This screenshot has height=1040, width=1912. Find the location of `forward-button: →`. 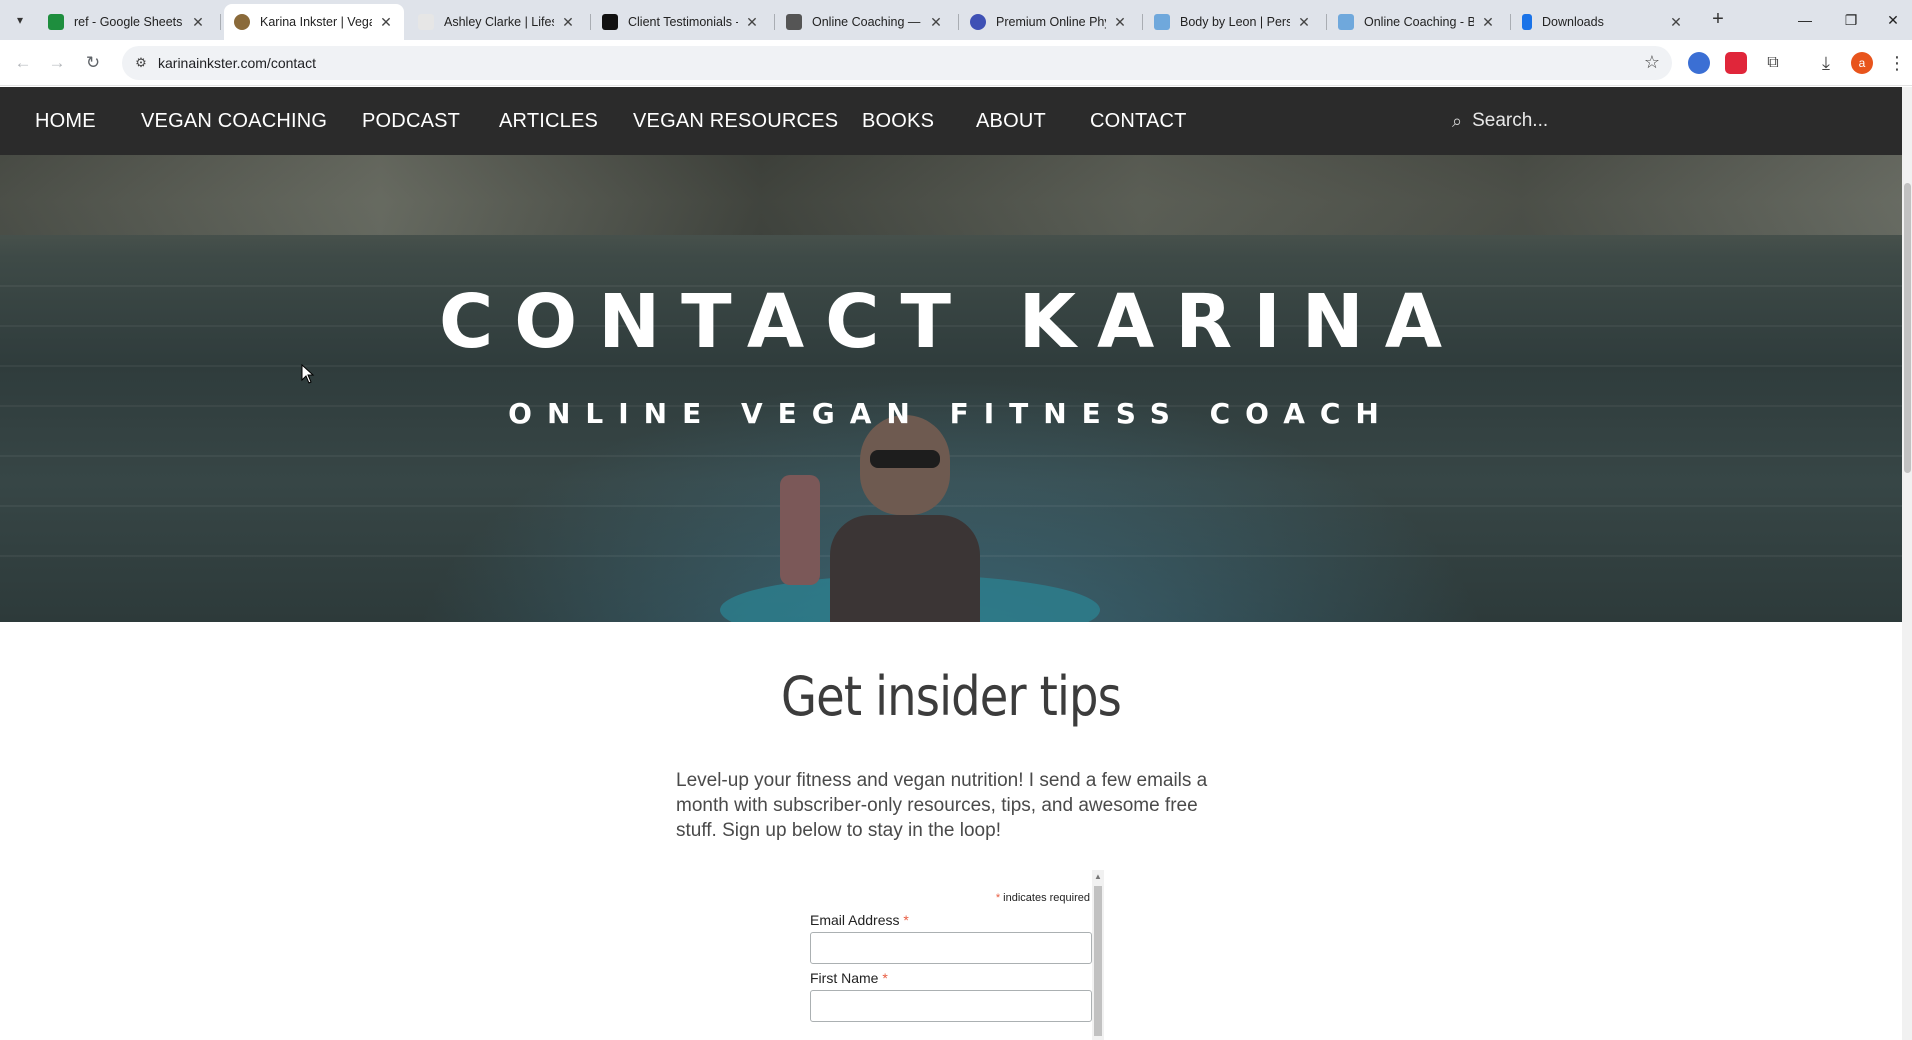

forward-button: → is located at coordinates (57, 63).